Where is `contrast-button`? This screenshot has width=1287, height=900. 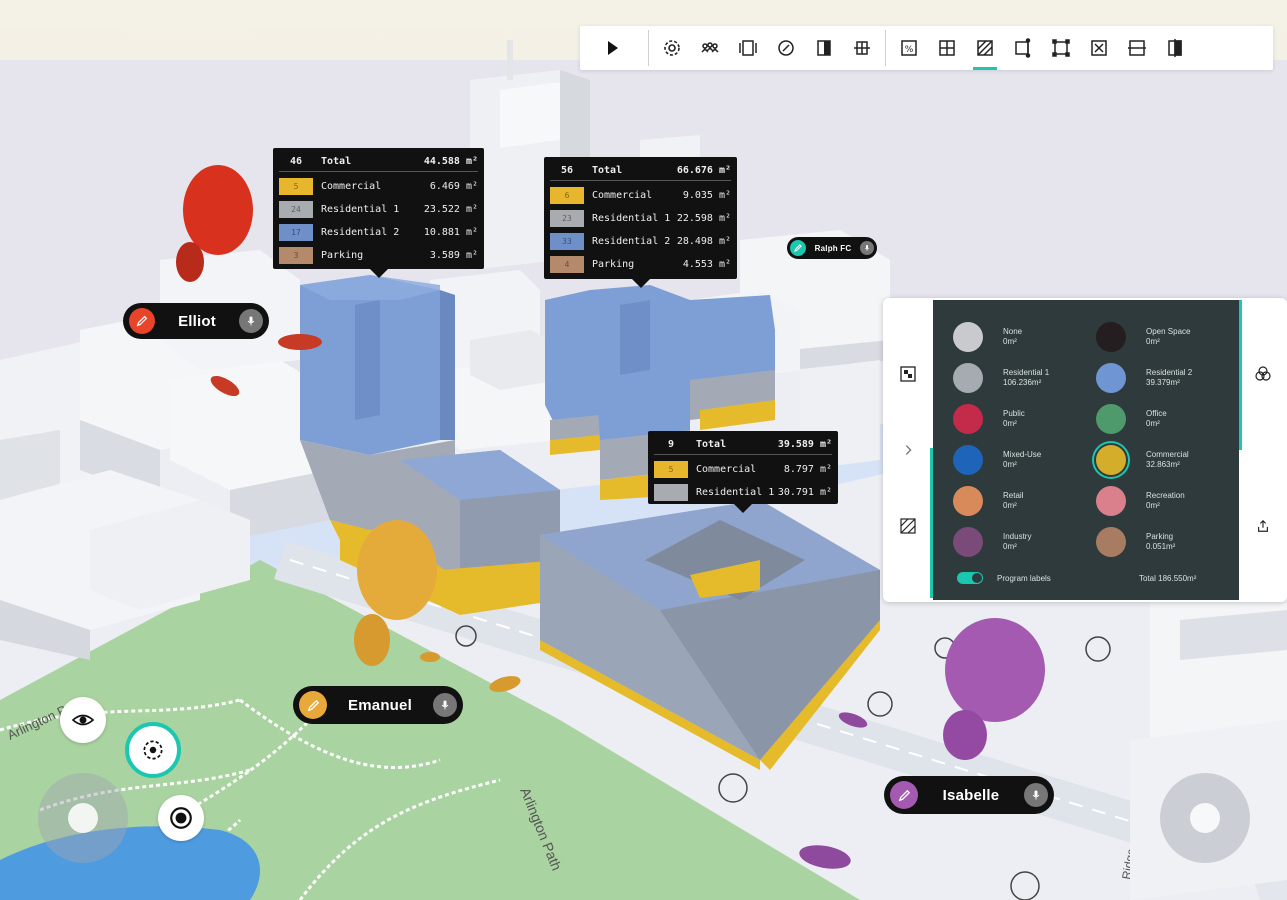
contrast-button is located at coordinates (824, 48).